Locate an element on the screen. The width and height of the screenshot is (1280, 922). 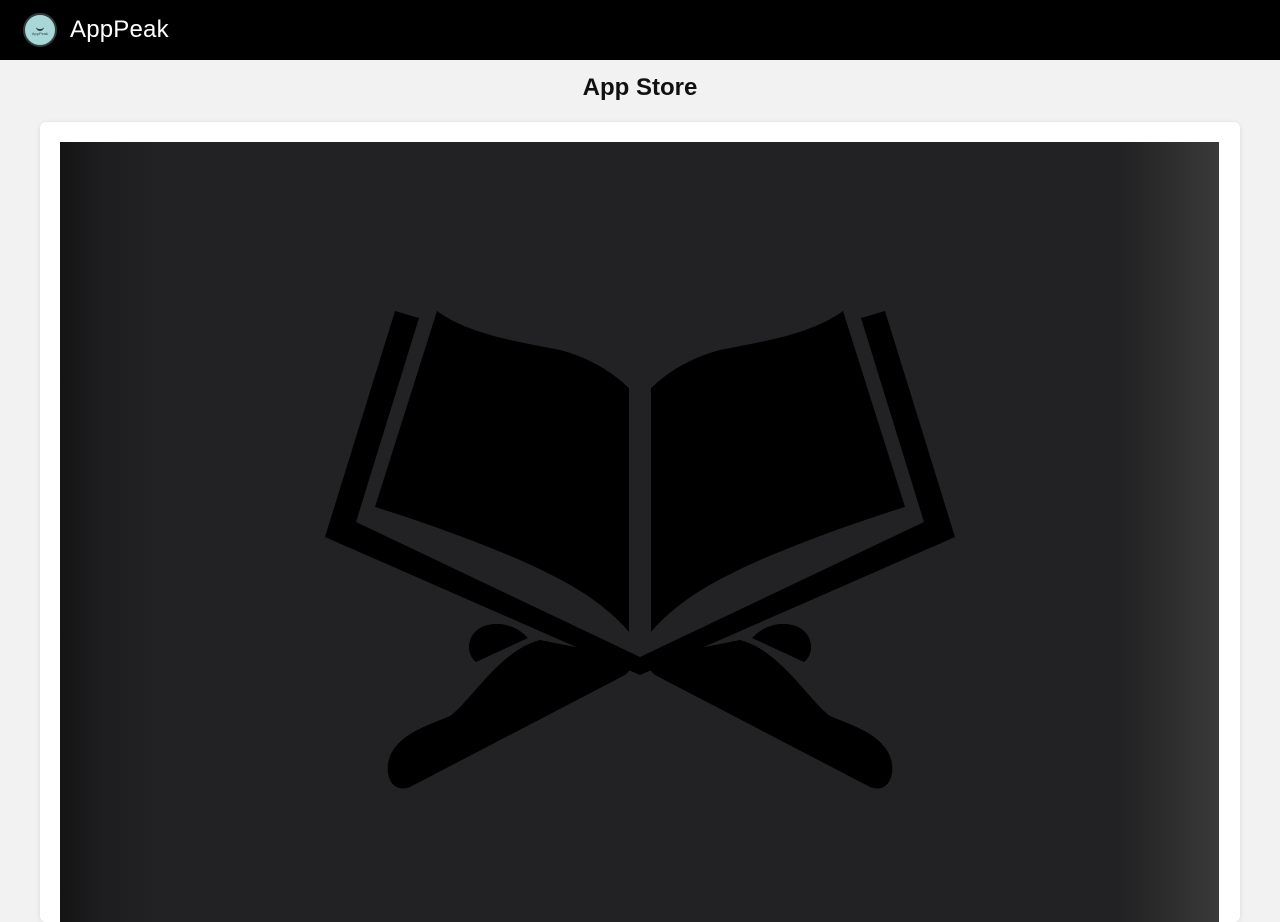
logo-mark is located at coordinates (40, 28).